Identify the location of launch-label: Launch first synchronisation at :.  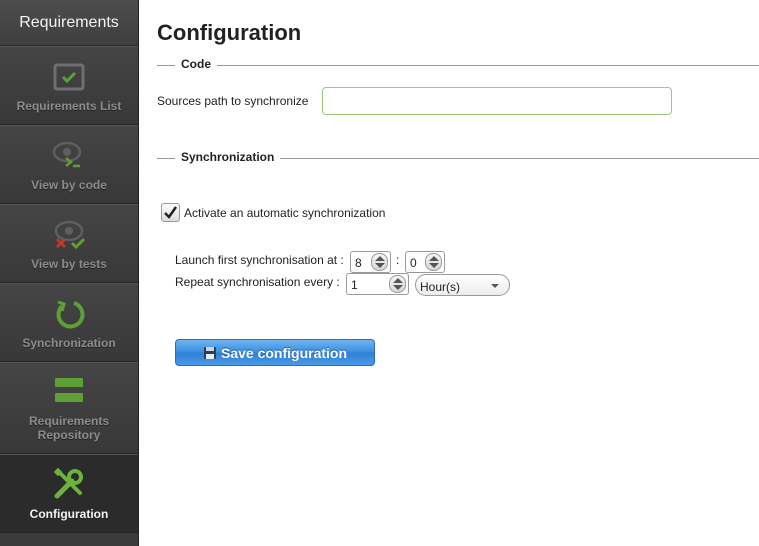
(259, 260).